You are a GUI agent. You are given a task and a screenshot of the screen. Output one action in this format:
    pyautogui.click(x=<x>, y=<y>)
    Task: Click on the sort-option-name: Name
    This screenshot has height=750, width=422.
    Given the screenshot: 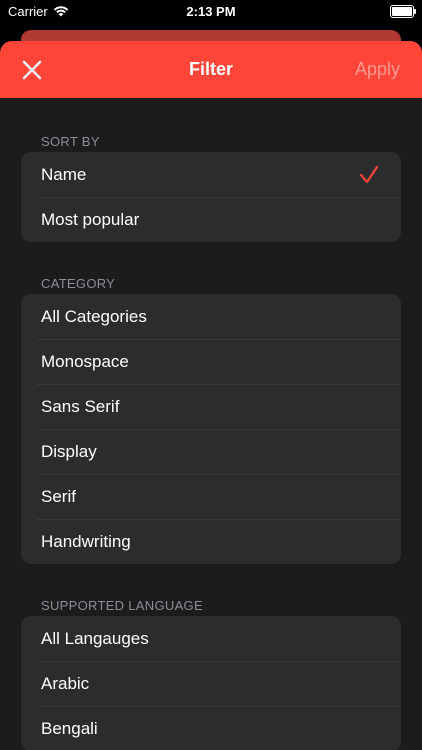 What is the action you would take?
    pyautogui.click(x=211, y=174)
    